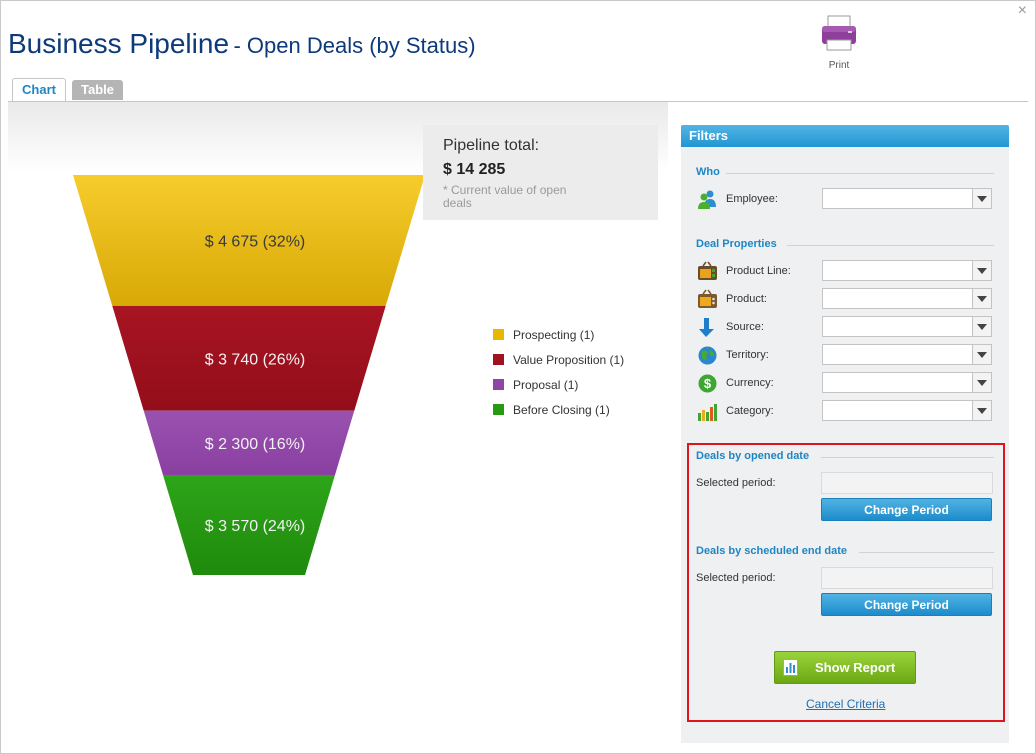 Image resolution: width=1036 pixels, height=754 pixels. I want to click on deal-properties-heading: Deal Properties, so click(736, 244).